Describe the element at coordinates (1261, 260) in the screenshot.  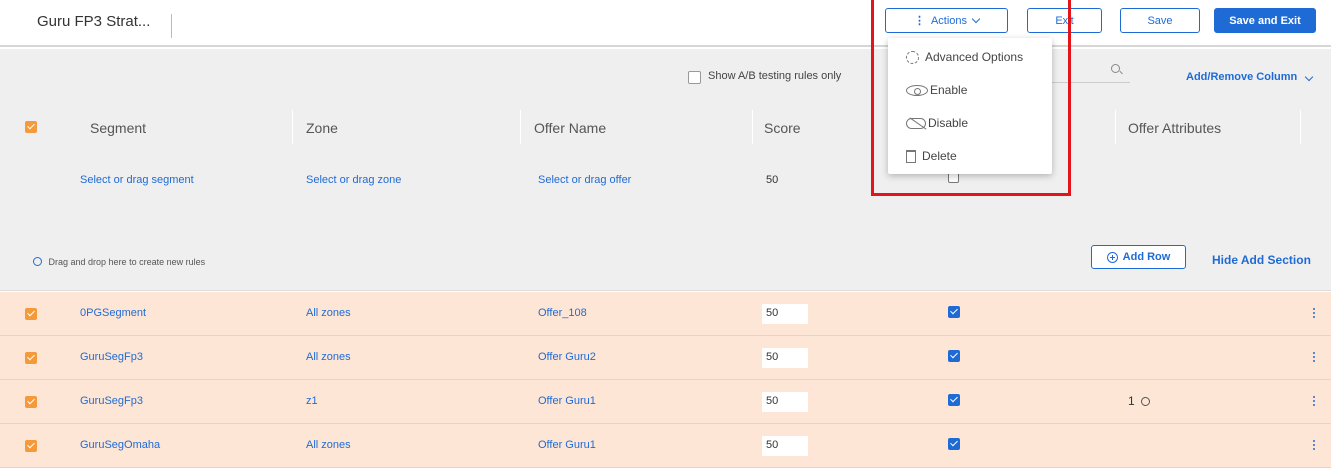
I see `hide-add-section-link: Hide Add Section` at that location.